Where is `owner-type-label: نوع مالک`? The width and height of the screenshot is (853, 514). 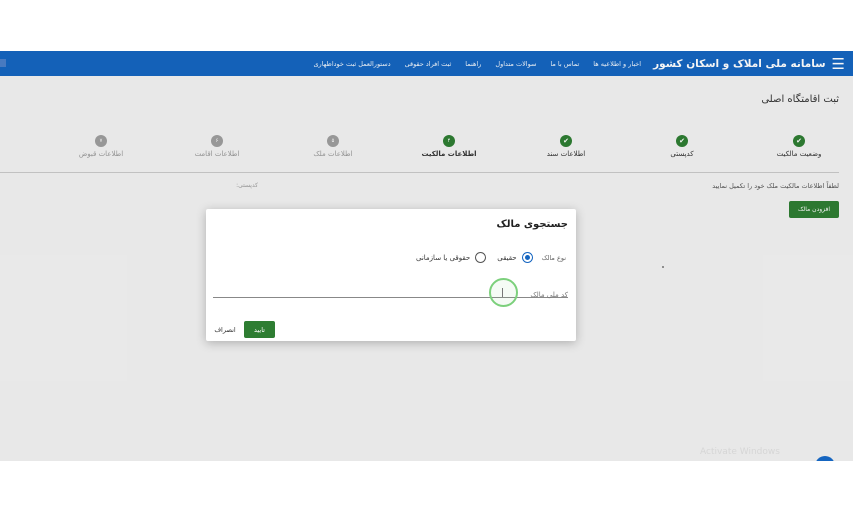 owner-type-label: نوع مالک is located at coordinates (553, 257).